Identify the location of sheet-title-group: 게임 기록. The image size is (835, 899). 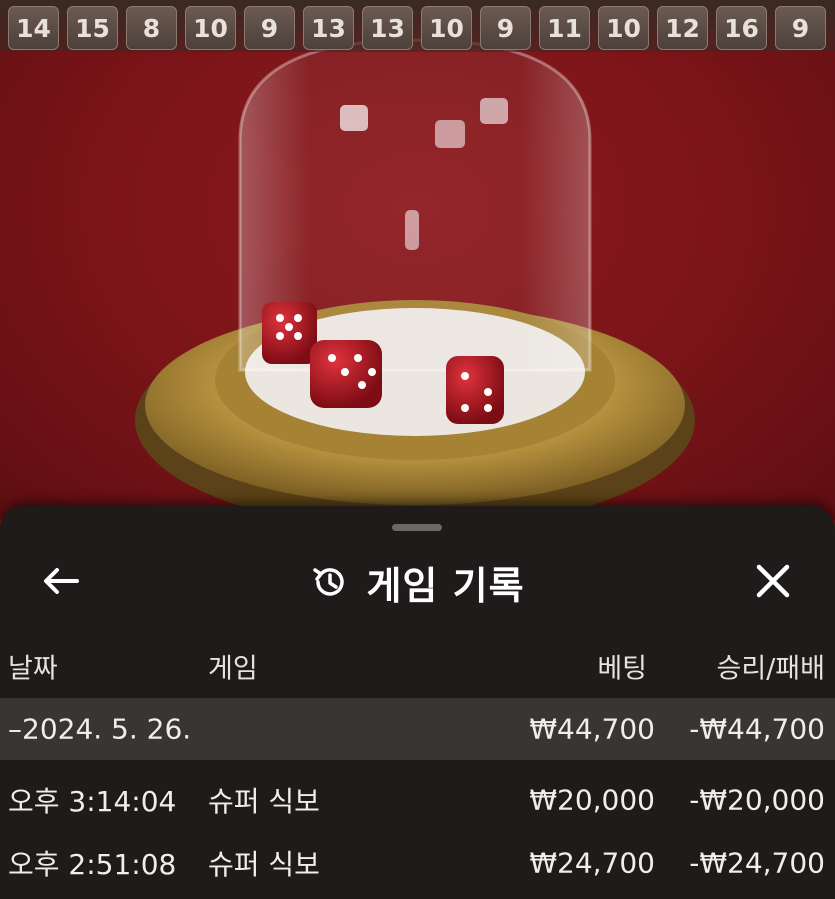
(417, 582).